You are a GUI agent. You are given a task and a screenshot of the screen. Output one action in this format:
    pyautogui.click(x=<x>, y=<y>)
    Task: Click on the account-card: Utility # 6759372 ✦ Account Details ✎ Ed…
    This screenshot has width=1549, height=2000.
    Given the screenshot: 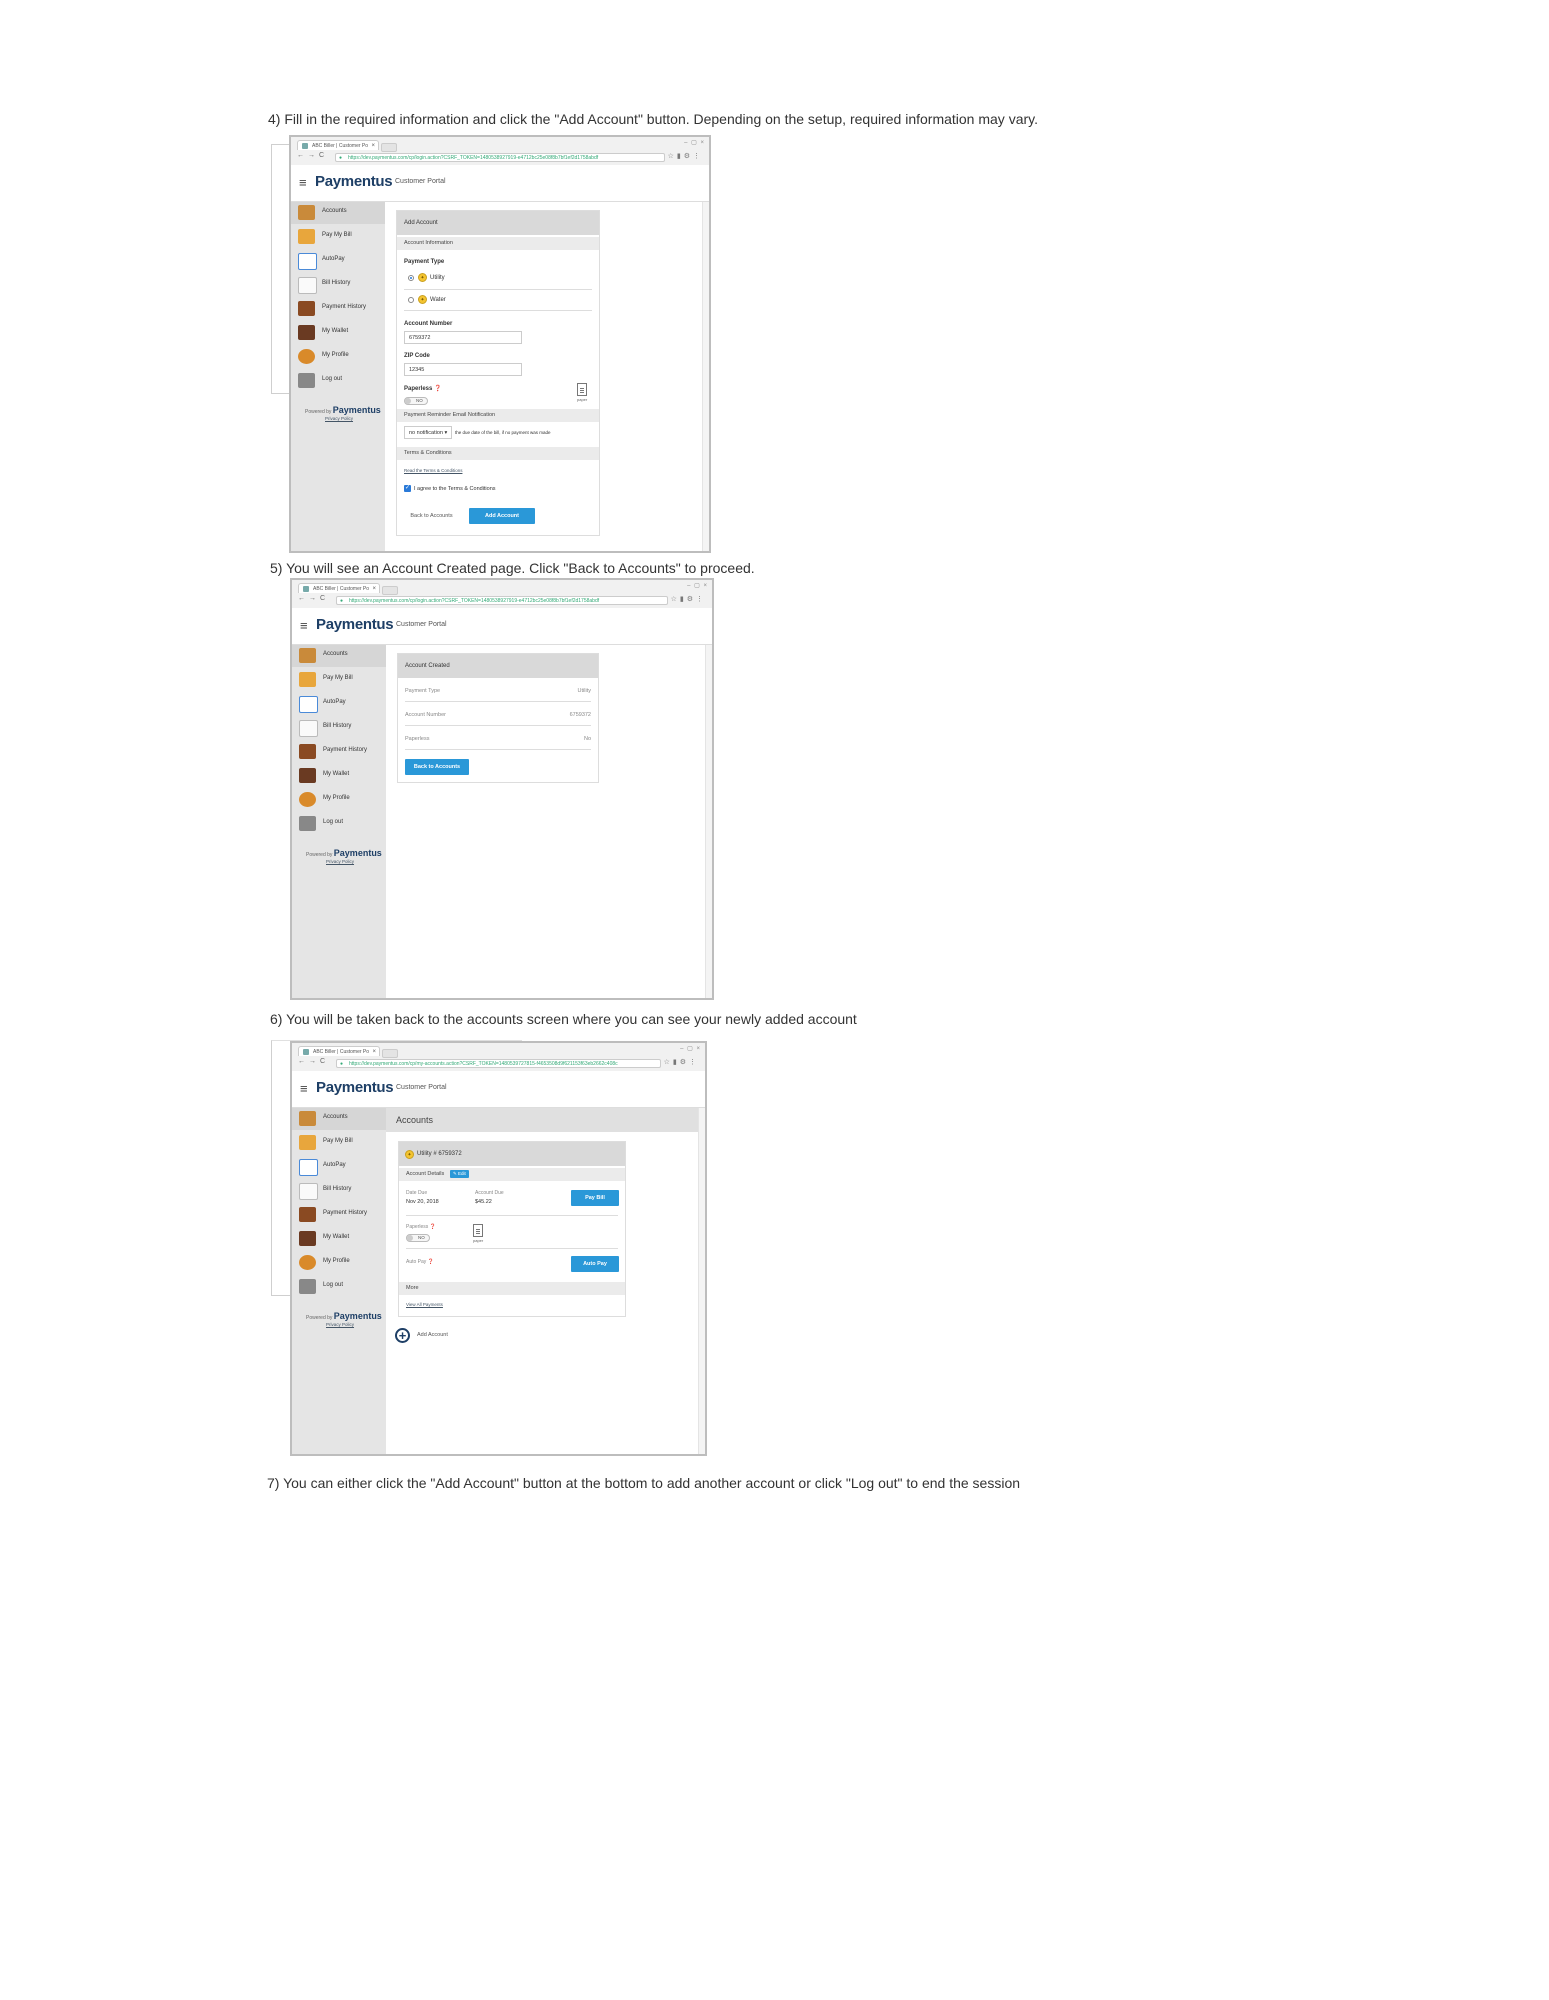 What is the action you would take?
    pyautogui.click(x=512, y=1229)
    